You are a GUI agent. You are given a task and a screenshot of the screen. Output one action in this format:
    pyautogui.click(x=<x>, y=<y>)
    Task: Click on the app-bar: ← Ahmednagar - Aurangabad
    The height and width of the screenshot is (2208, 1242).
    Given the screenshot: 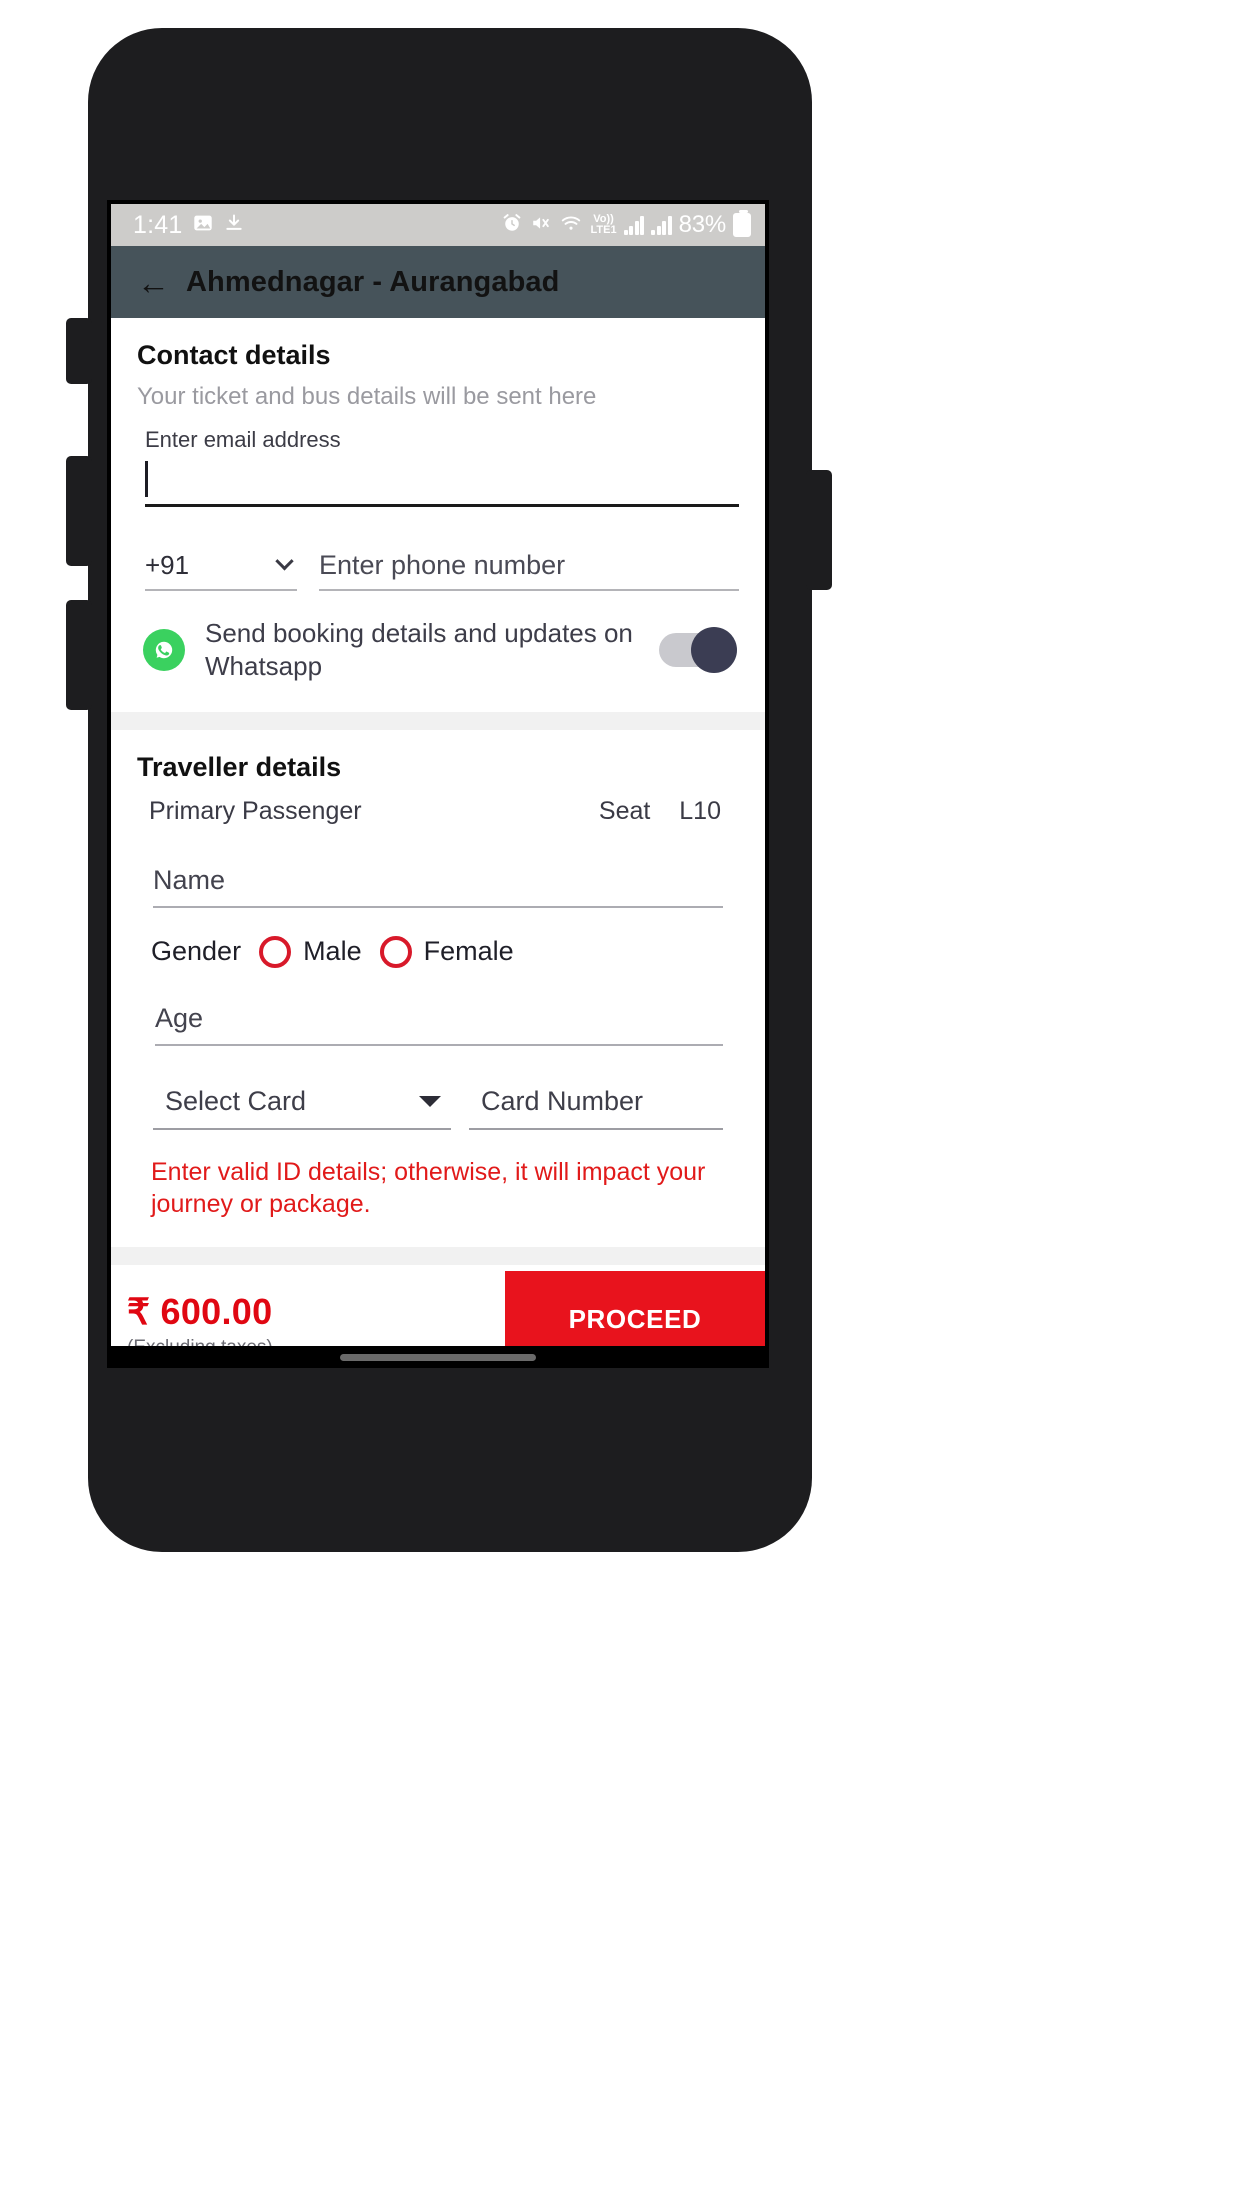 What is the action you would take?
    pyautogui.click(x=438, y=282)
    